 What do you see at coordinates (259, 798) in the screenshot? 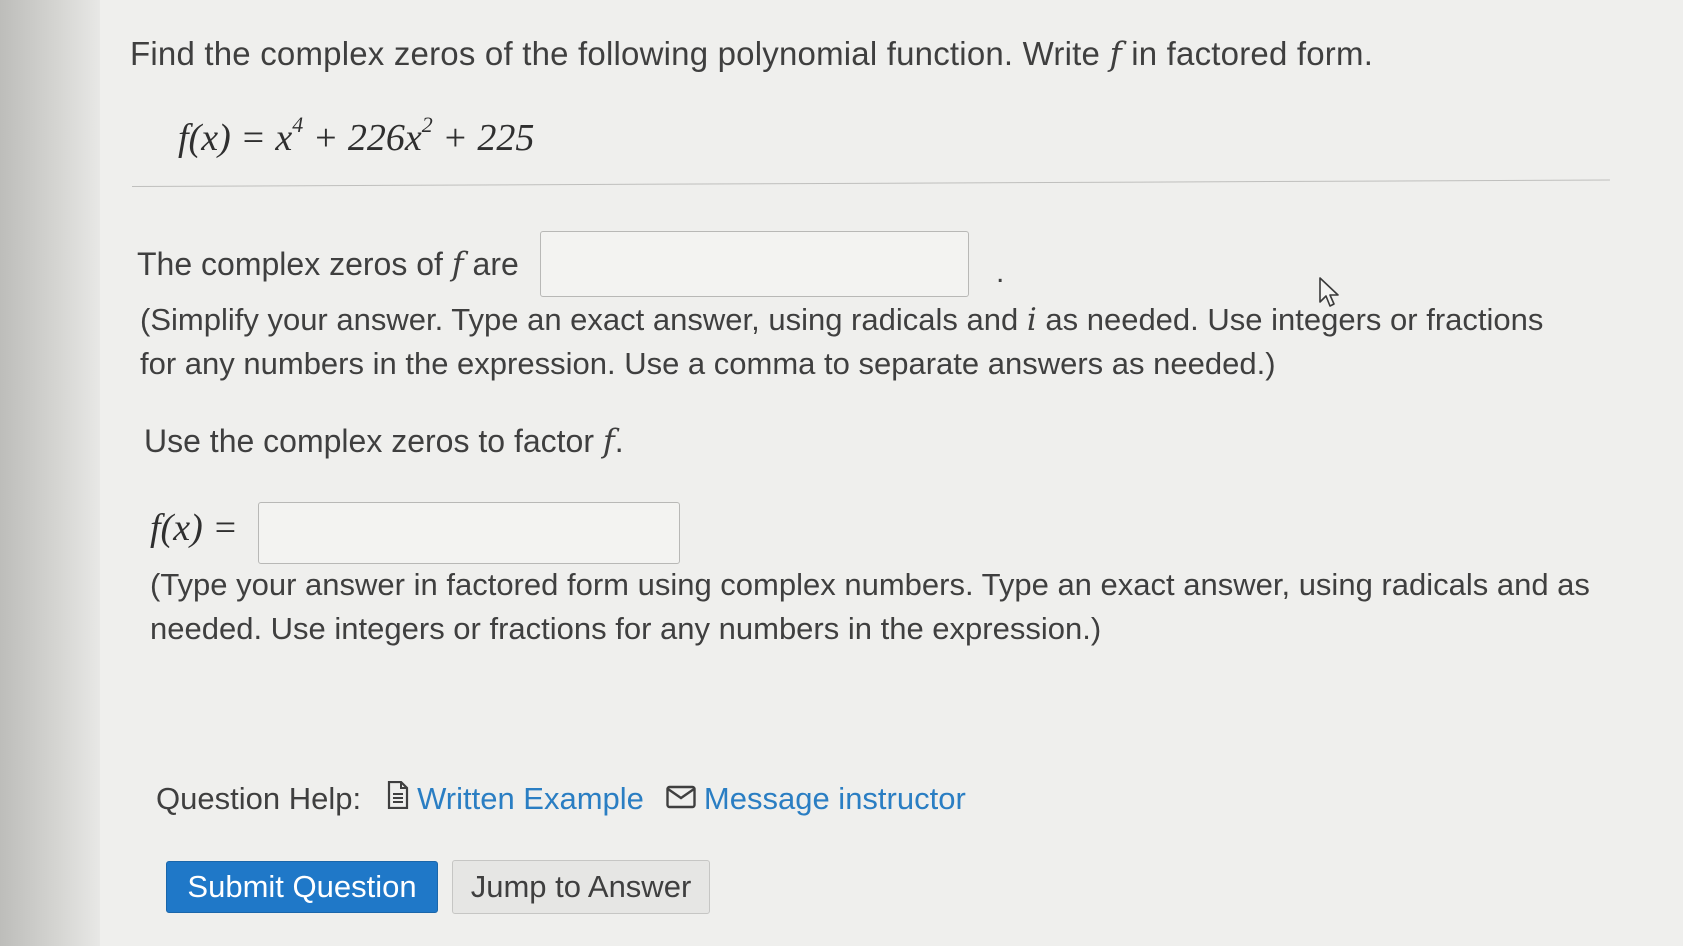
I see `question-help-label: Question Help:` at bounding box center [259, 798].